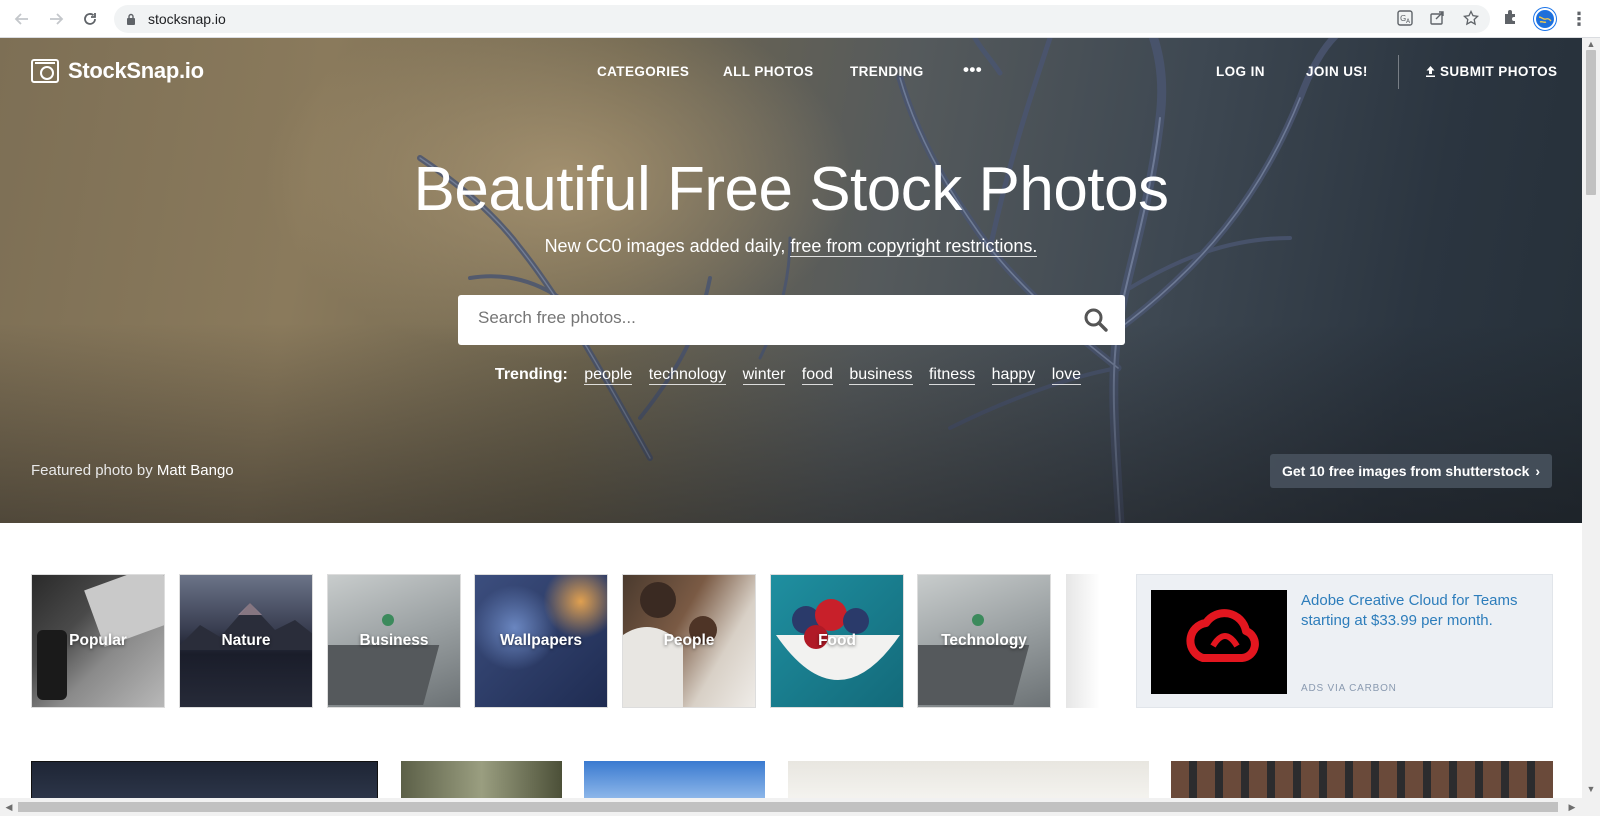 Image resolution: width=1600 pixels, height=816 pixels. Describe the element at coordinates (1408, 21) in the screenshot. I see `svg-text: A` at that location.